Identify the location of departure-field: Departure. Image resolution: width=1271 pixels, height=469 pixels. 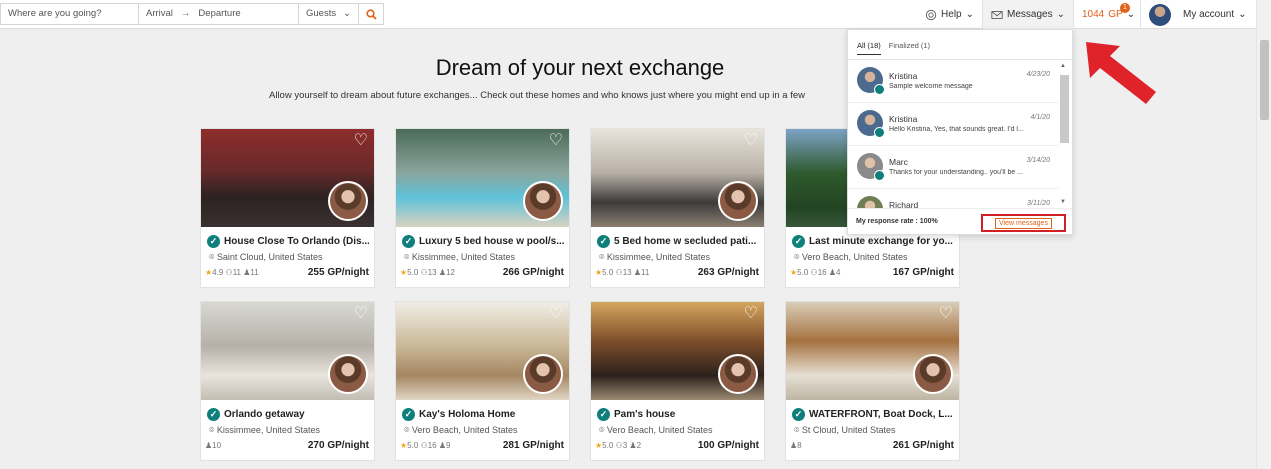
(219, 14).